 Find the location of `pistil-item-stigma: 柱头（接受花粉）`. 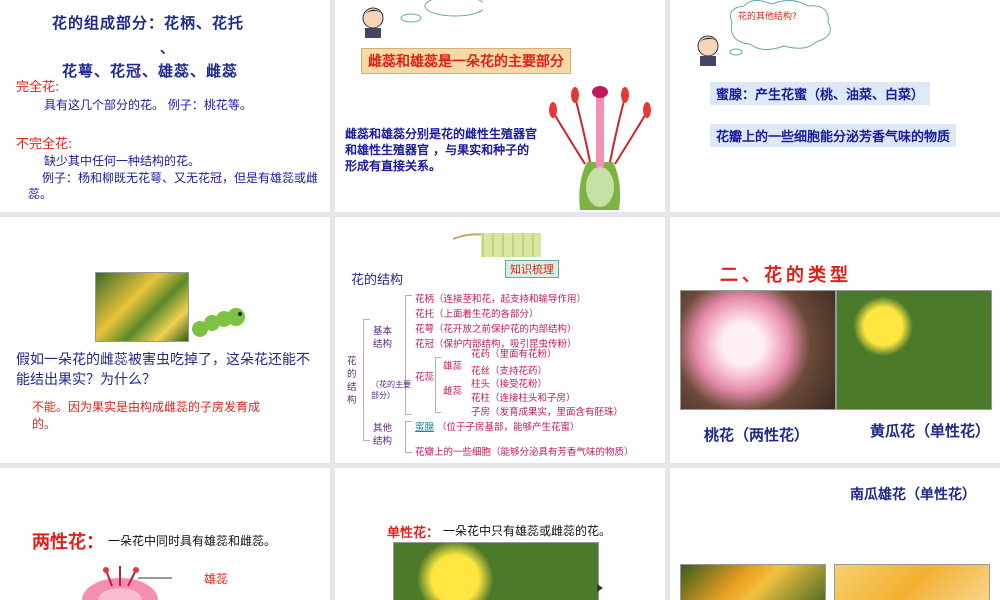

pistil-item-stigma: 柱头（接受花粉） is located at coordinates (509, 384).